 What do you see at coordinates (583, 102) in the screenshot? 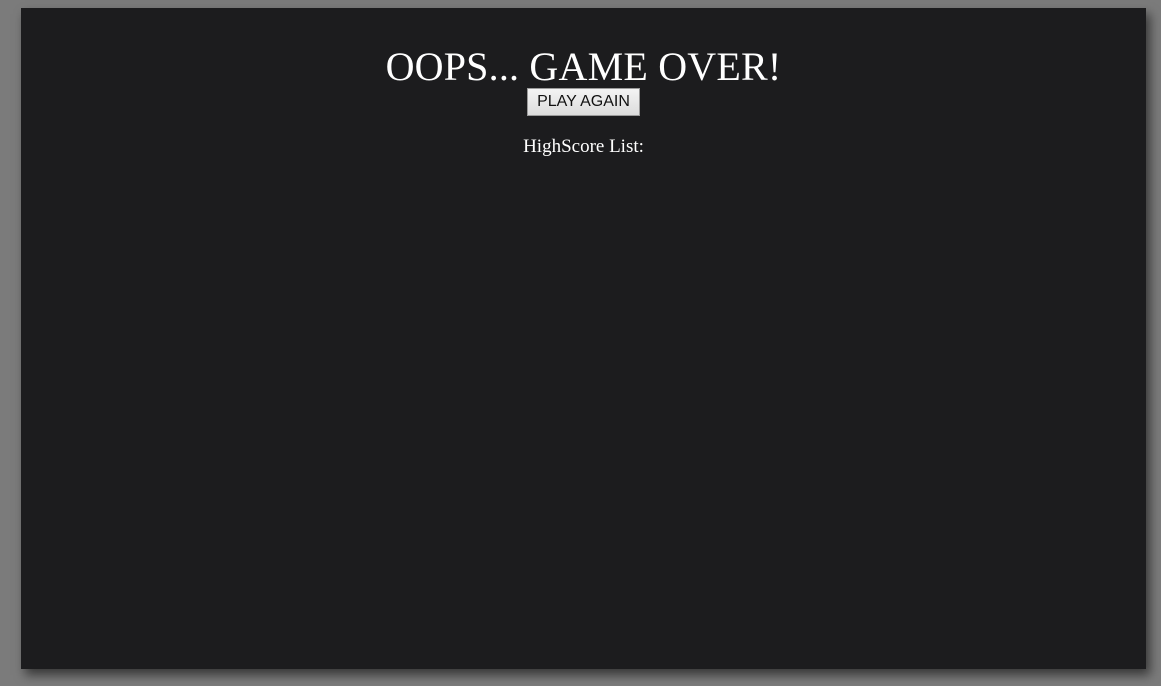
I see `play-again-button: PLAY AGAIN` at bounding box center [583, 102].